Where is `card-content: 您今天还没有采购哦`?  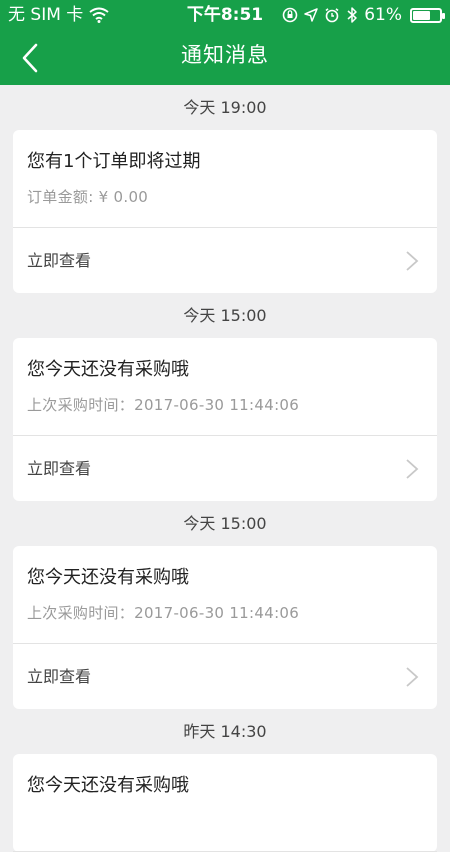
card-content: 您今天还没有采购哦 is located at coordinates (225, 803).